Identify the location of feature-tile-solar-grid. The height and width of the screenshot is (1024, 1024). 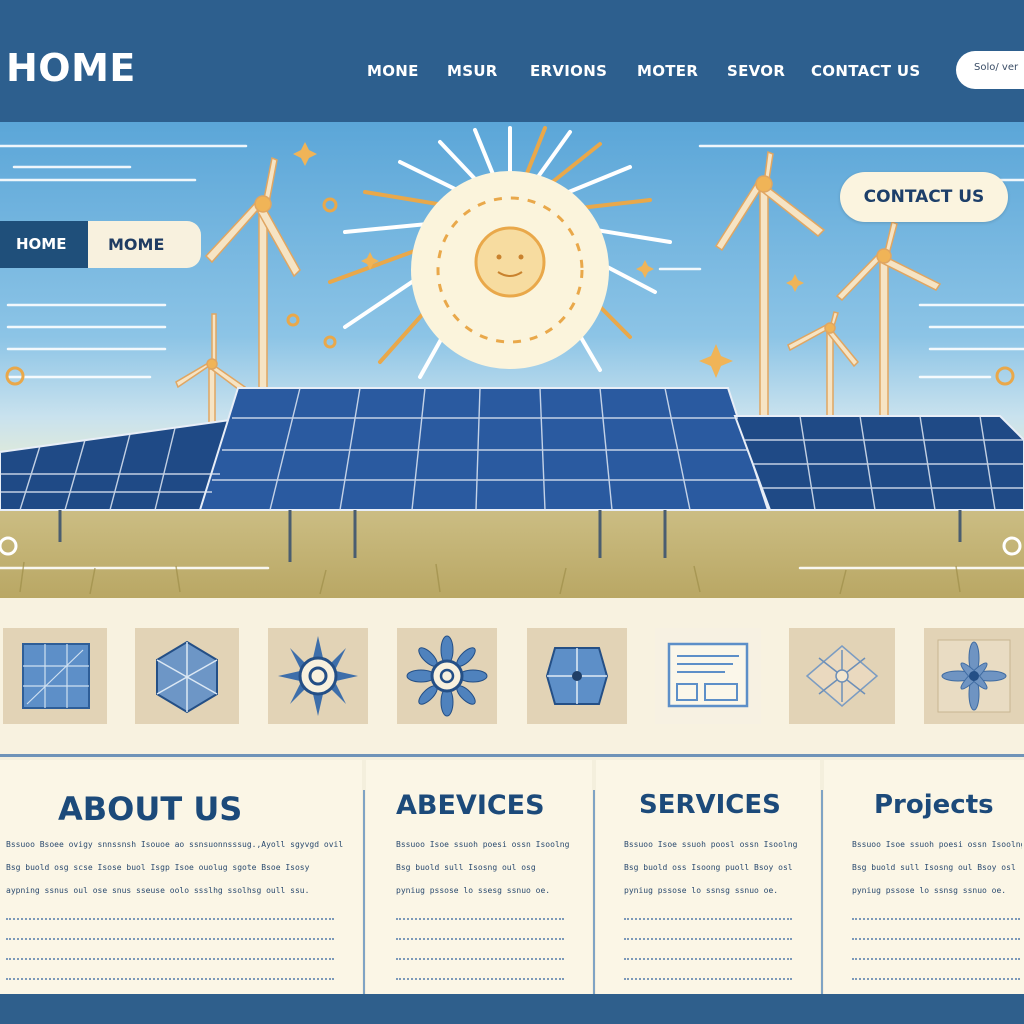
(55, 676).